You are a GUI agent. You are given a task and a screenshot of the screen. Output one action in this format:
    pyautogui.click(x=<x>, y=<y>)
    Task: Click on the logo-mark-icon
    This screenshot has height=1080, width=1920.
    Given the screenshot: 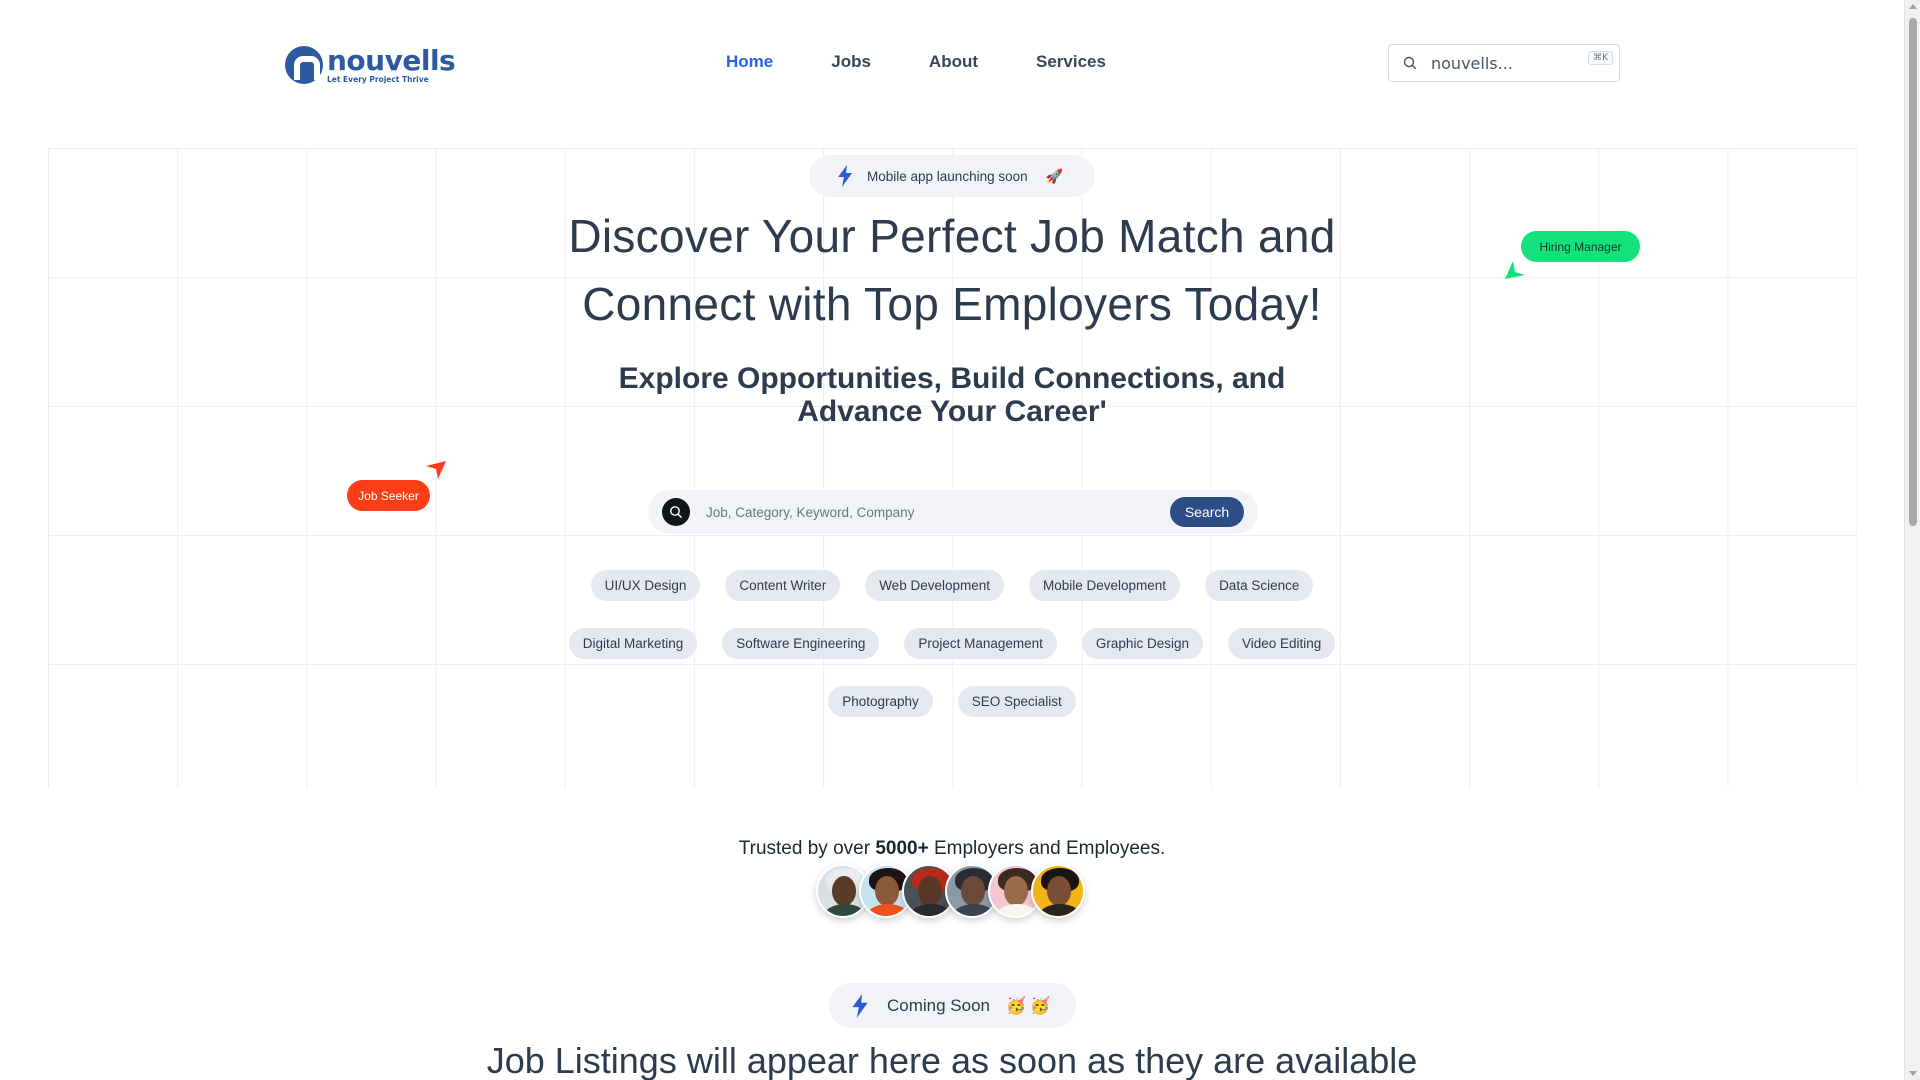 What is the action you would take?
    pyautogui.click(x=304, y=65)
    